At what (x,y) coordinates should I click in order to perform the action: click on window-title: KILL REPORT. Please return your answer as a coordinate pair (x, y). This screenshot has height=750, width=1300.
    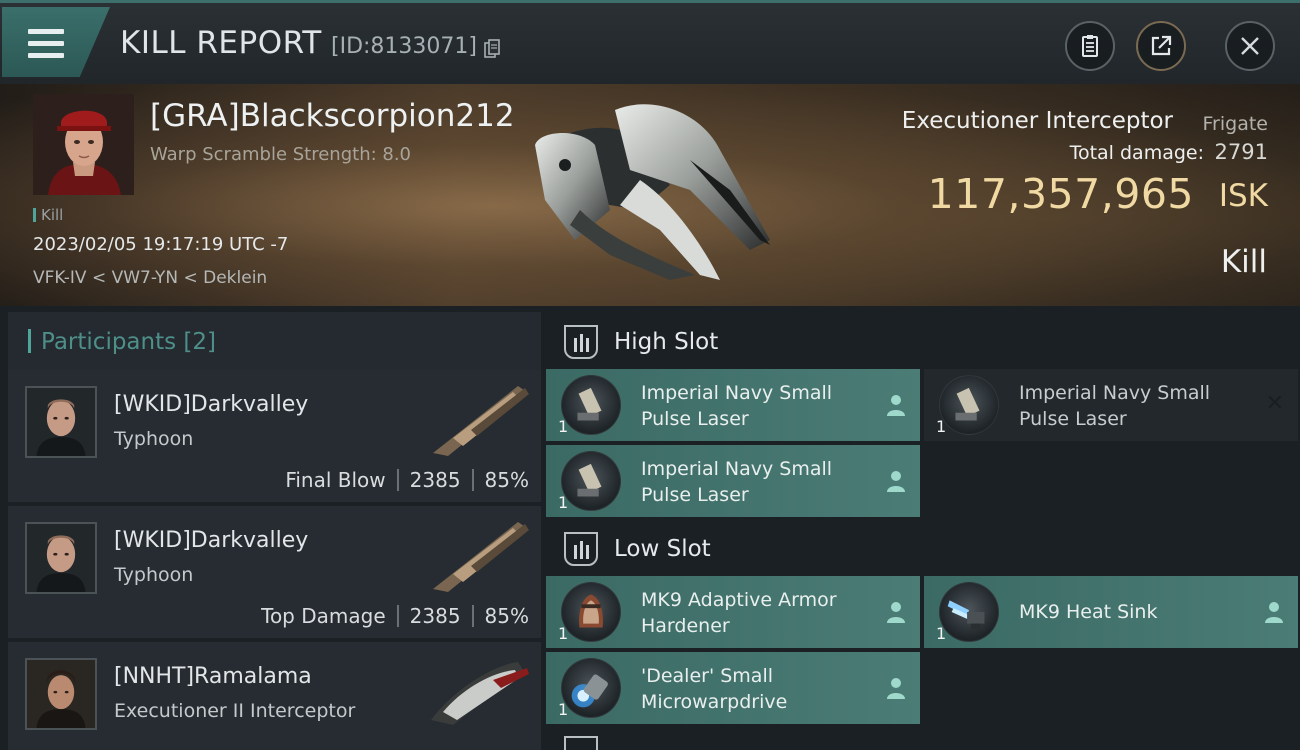
    Looking at the image, I should click on (221, 43).